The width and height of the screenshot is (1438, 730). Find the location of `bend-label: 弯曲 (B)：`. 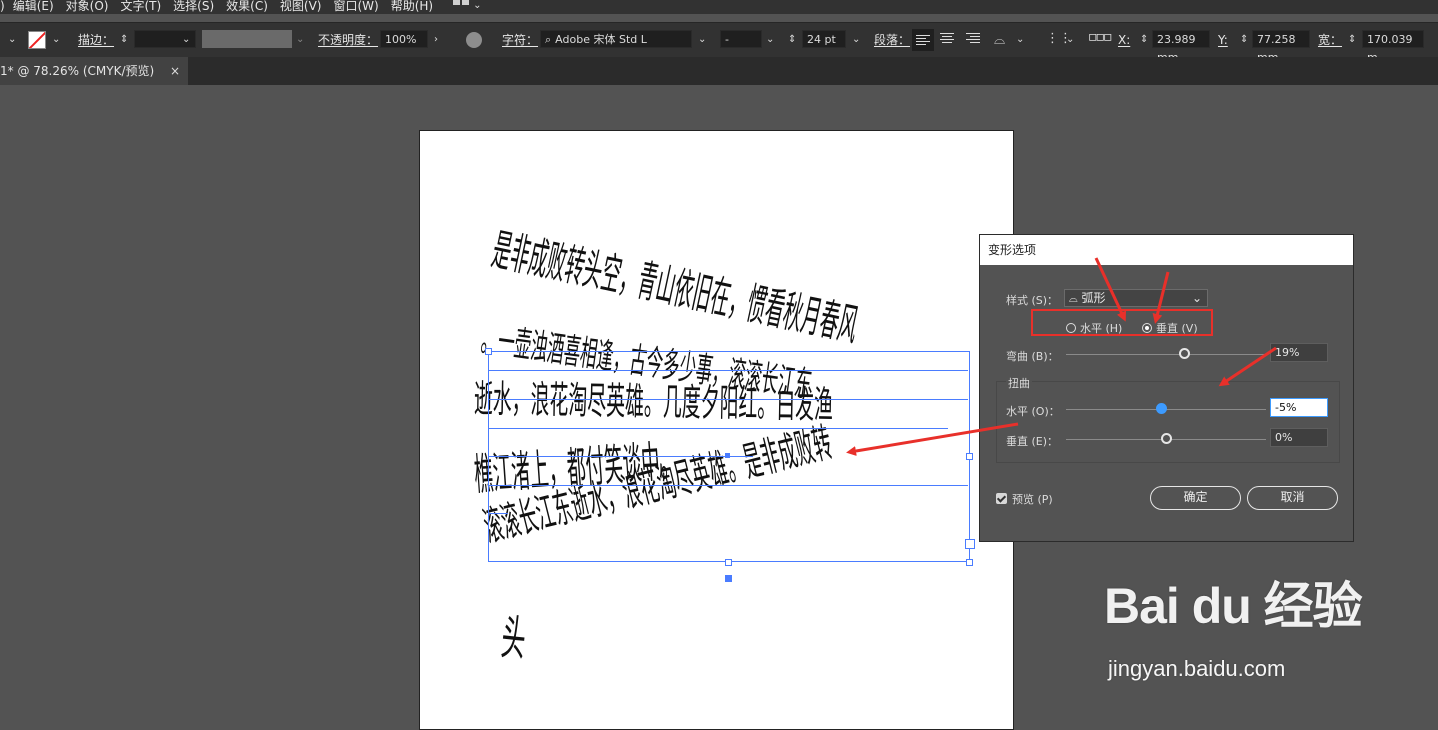

bend-label: 弯曲 (B)： is located at coordinates (1032, 356).